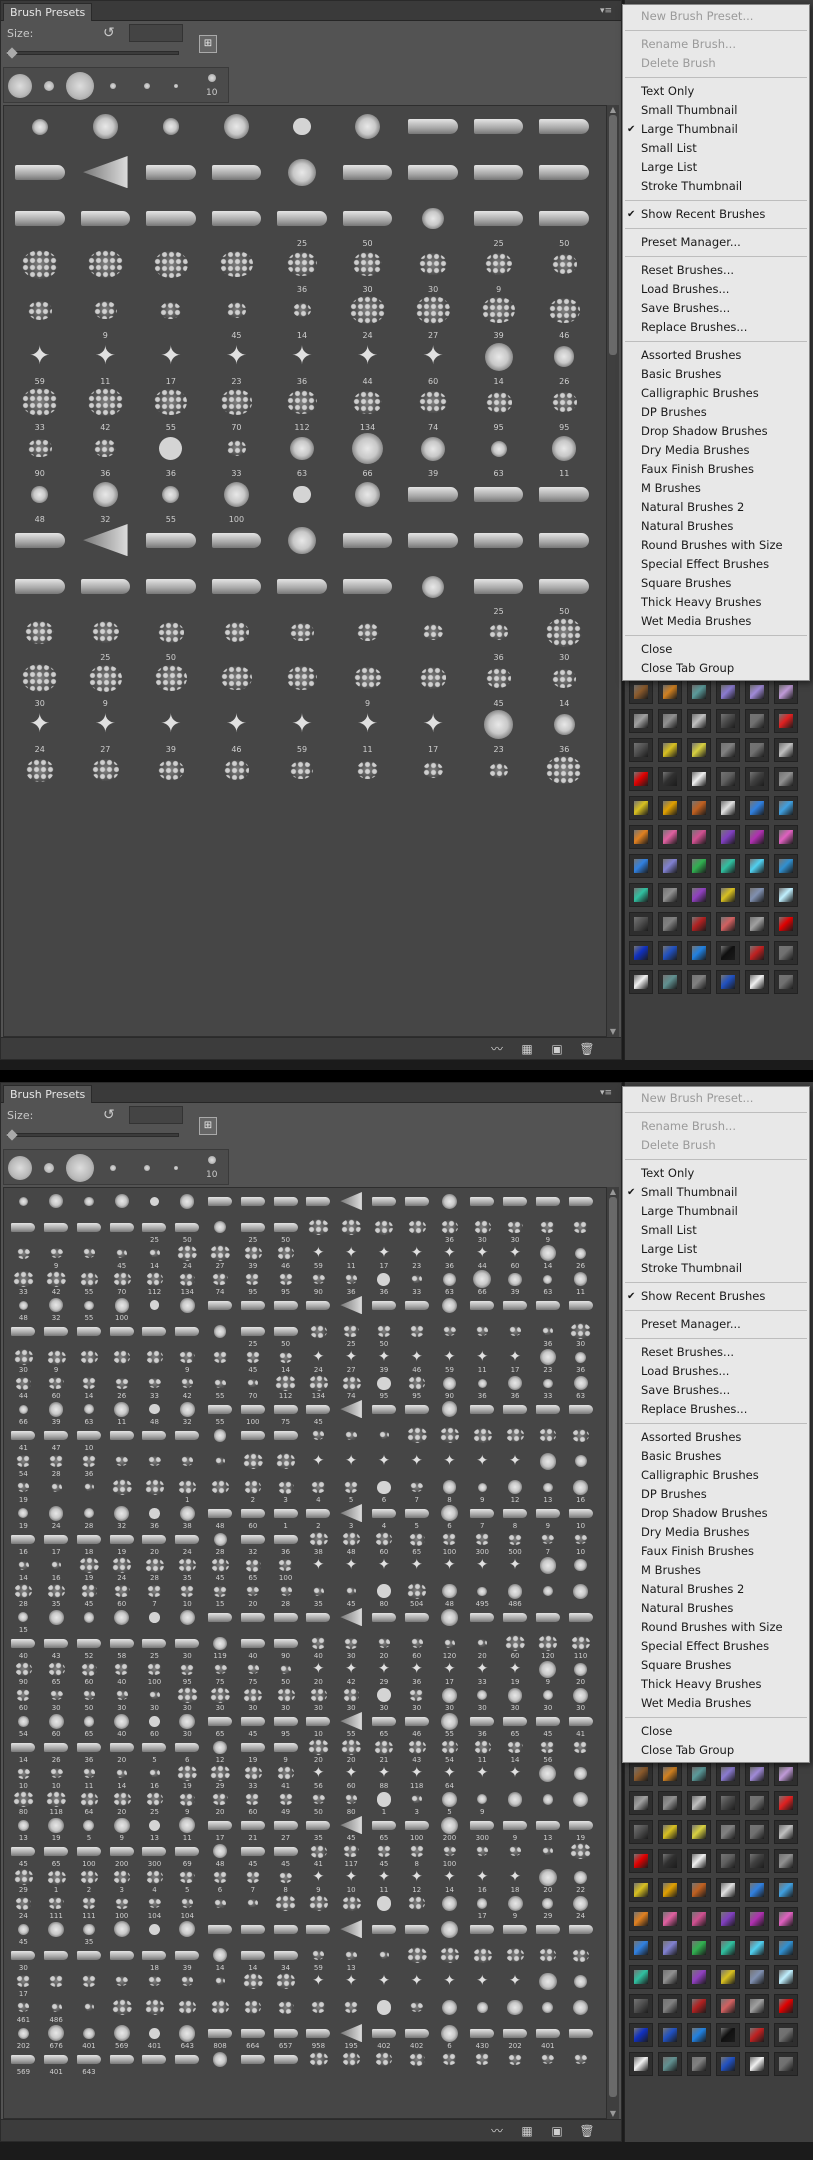 The width and height of the screenshot is (813, 2160). Describe the element at coordinates (716, 488) in the screenshot. I see `menu-item-m-brushes: M Brushes` at that location.